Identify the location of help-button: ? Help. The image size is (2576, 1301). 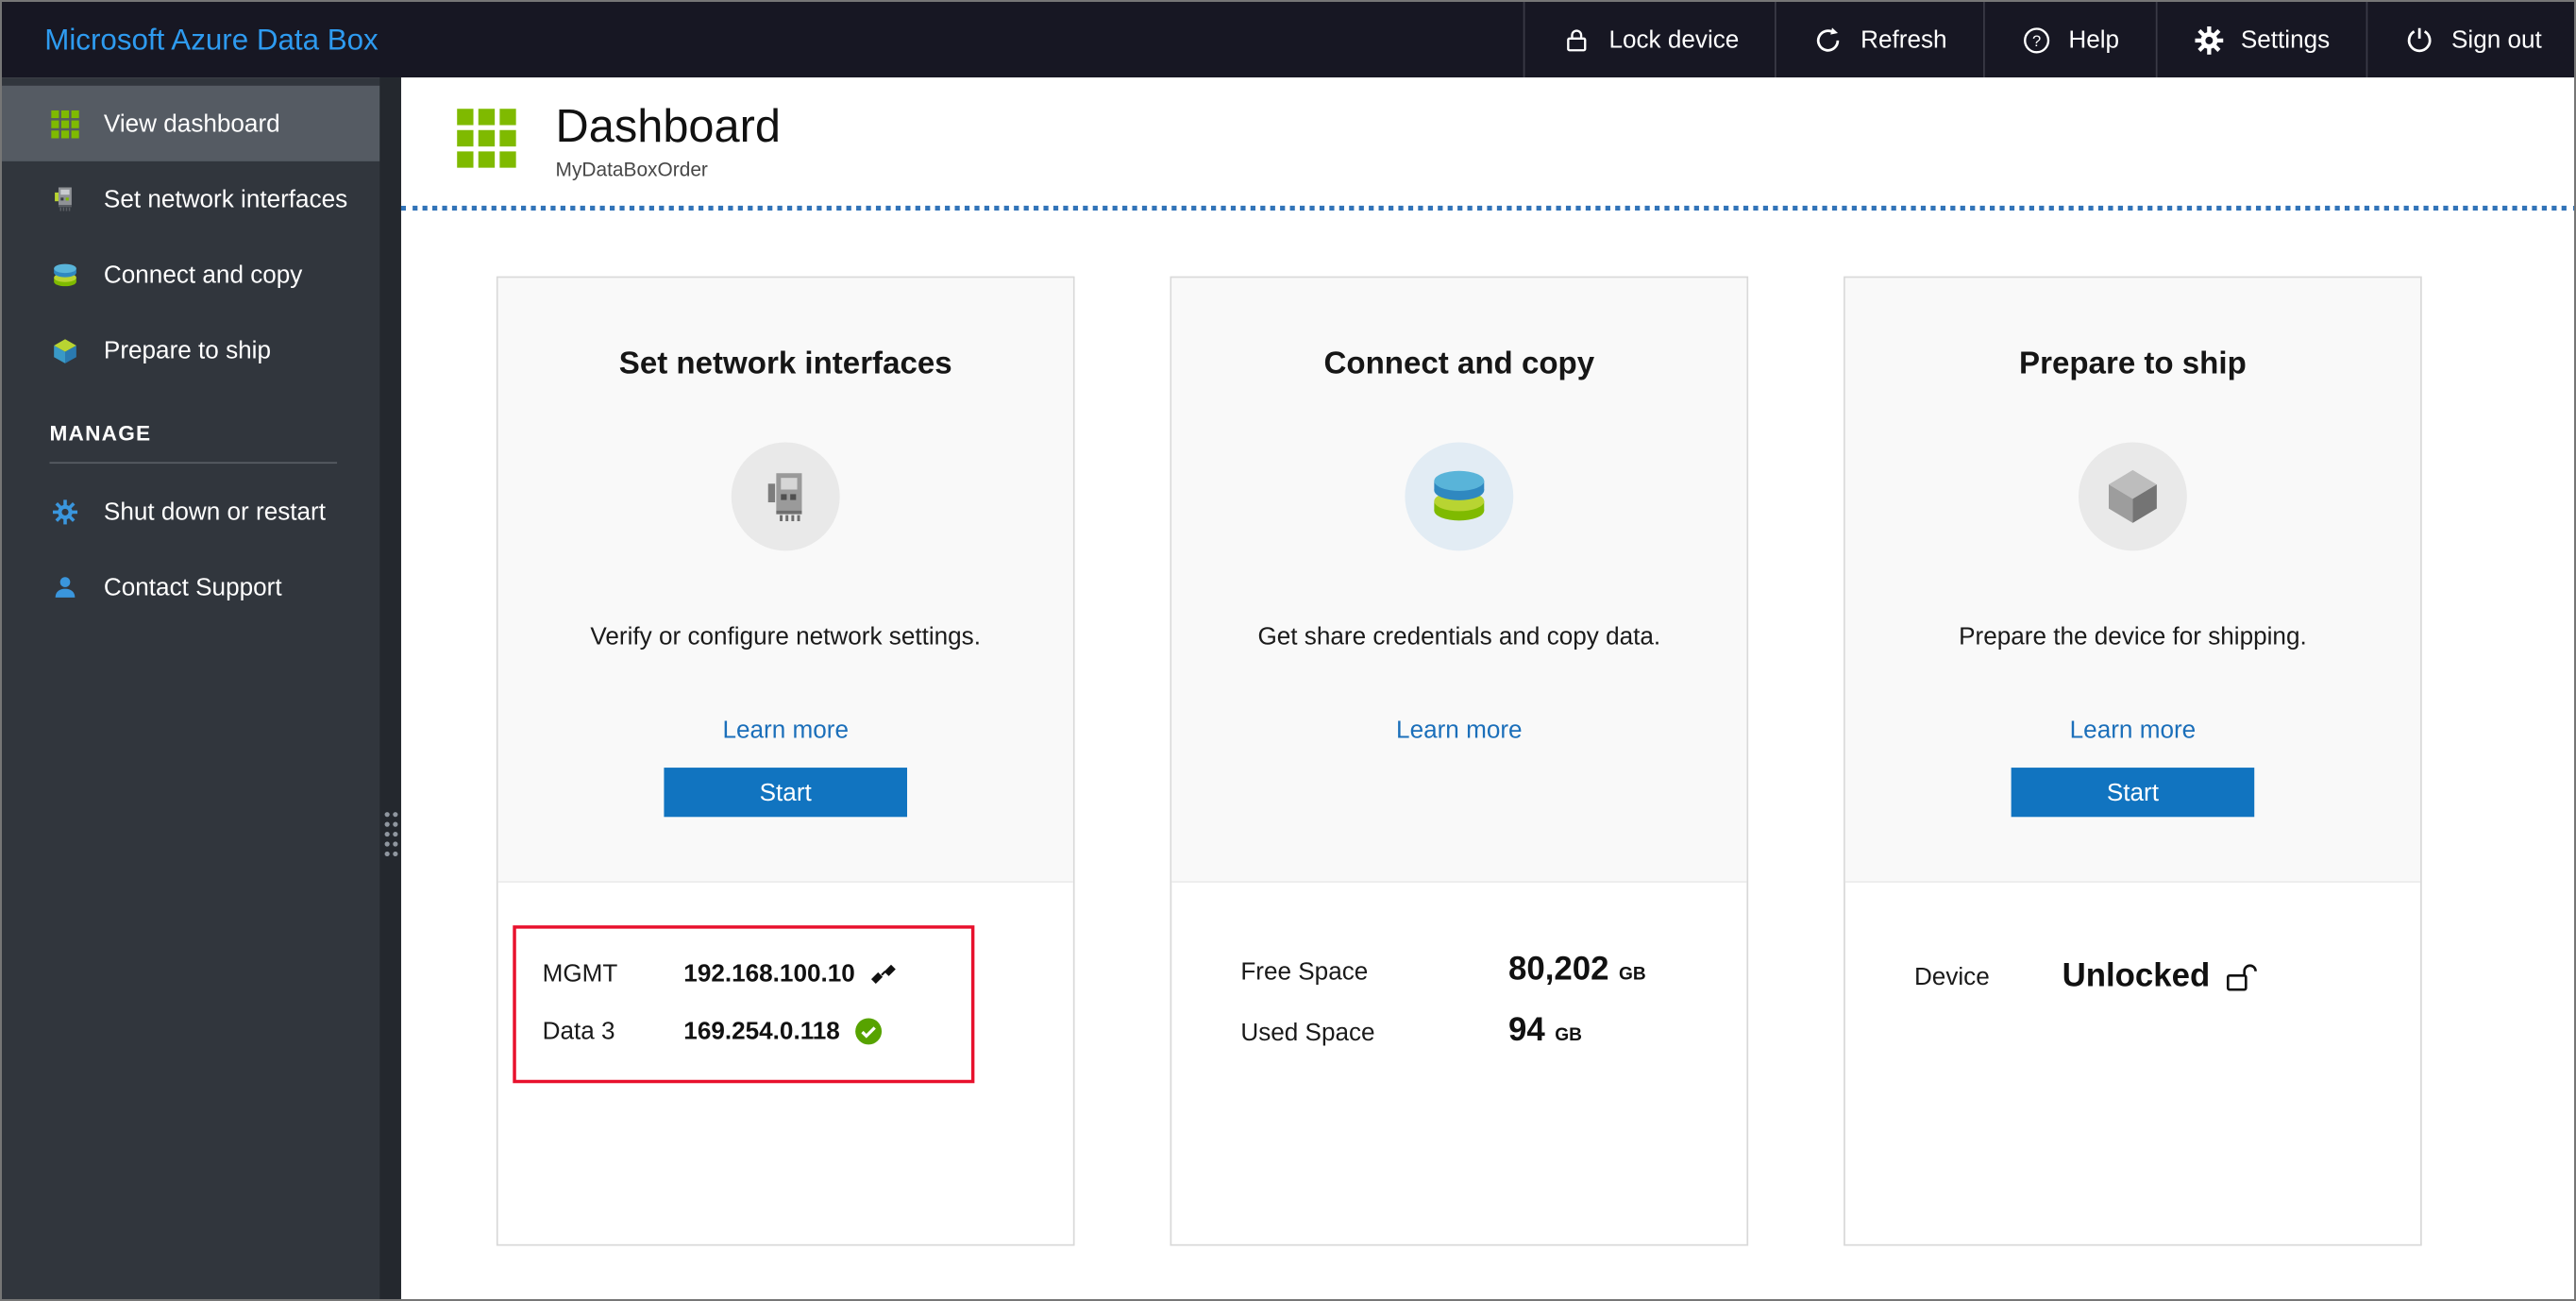
(2069, 40).